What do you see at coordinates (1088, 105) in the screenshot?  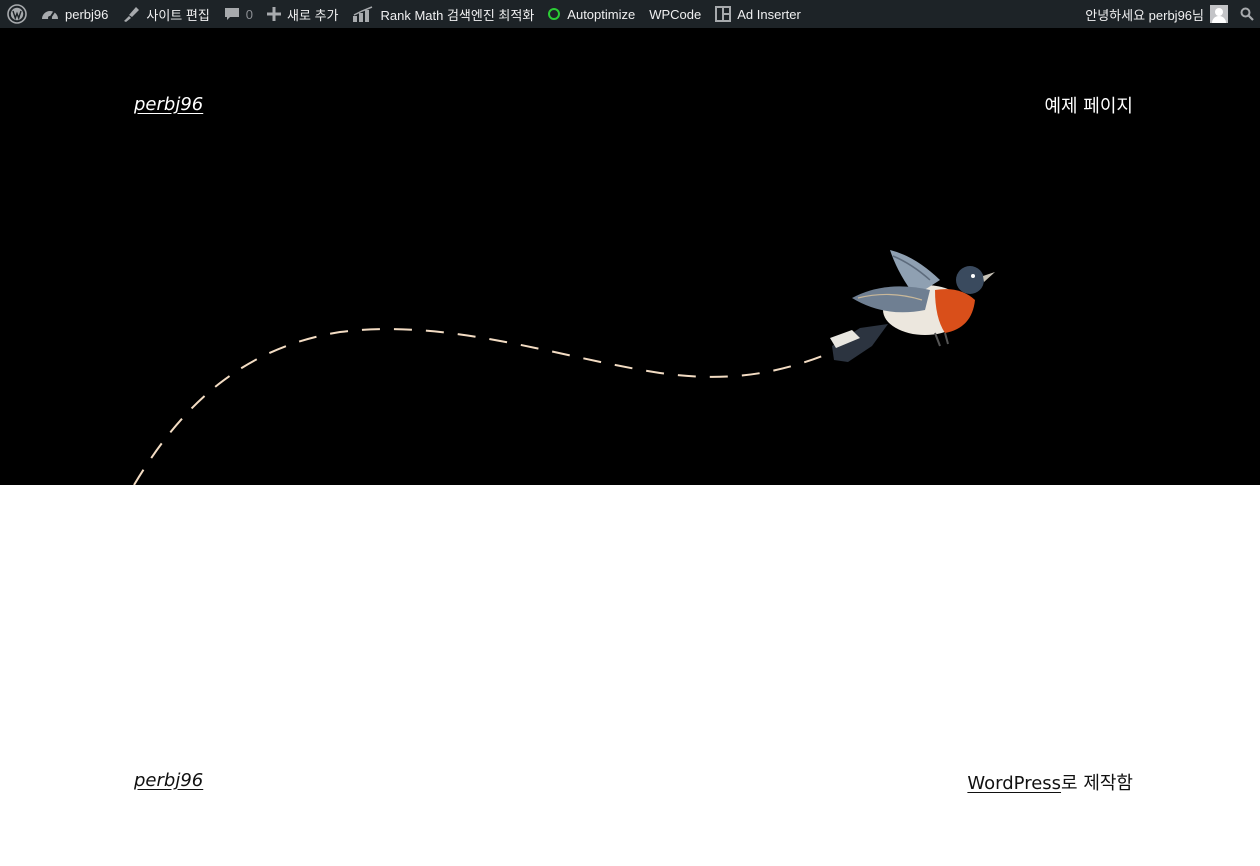 I see `nav-item-sample-page: 예제 페이지` at bounding box center [1088, 105].